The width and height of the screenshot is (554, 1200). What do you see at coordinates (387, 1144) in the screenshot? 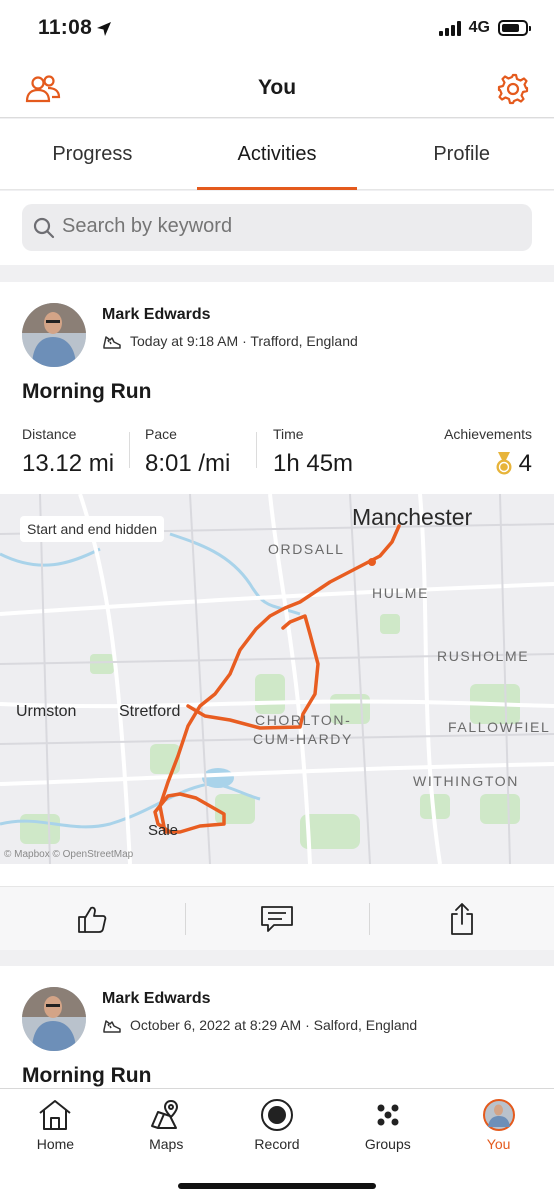
I see `nav-groups-label: Groups` at bounding box center [387, 1144].